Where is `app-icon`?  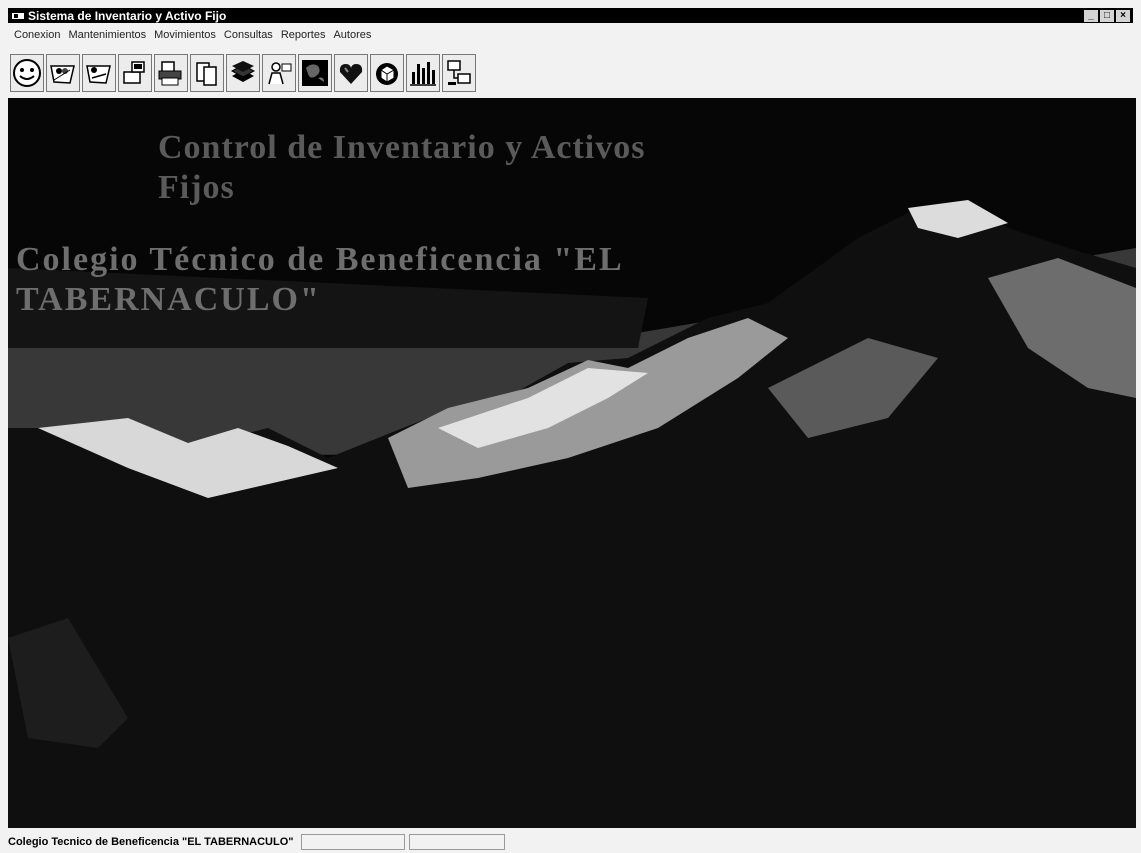 app-icon is located at coordinates (18, 15).